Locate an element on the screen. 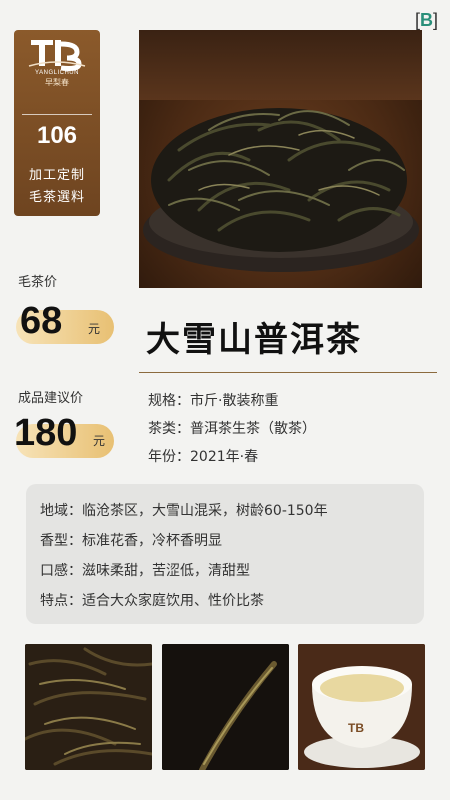 Image resolution: width=450 pixels, height=800 pixels. spec-row: 年份：2021年·春 is located at coordinates (203, 456).